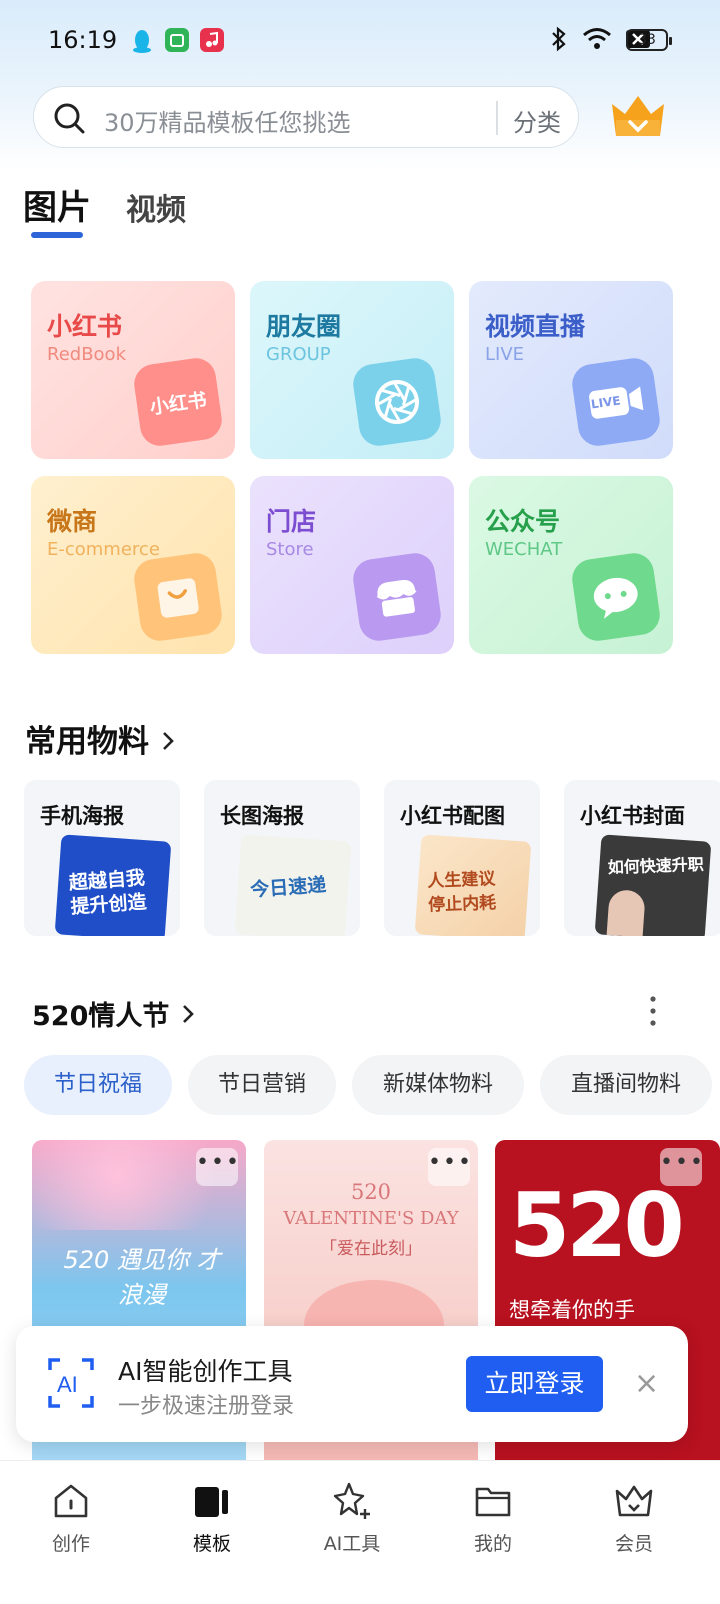 The width and height of the screenshot is (720, 1604). I want to click on nav-item-create: 创作, so click(71, 1518).